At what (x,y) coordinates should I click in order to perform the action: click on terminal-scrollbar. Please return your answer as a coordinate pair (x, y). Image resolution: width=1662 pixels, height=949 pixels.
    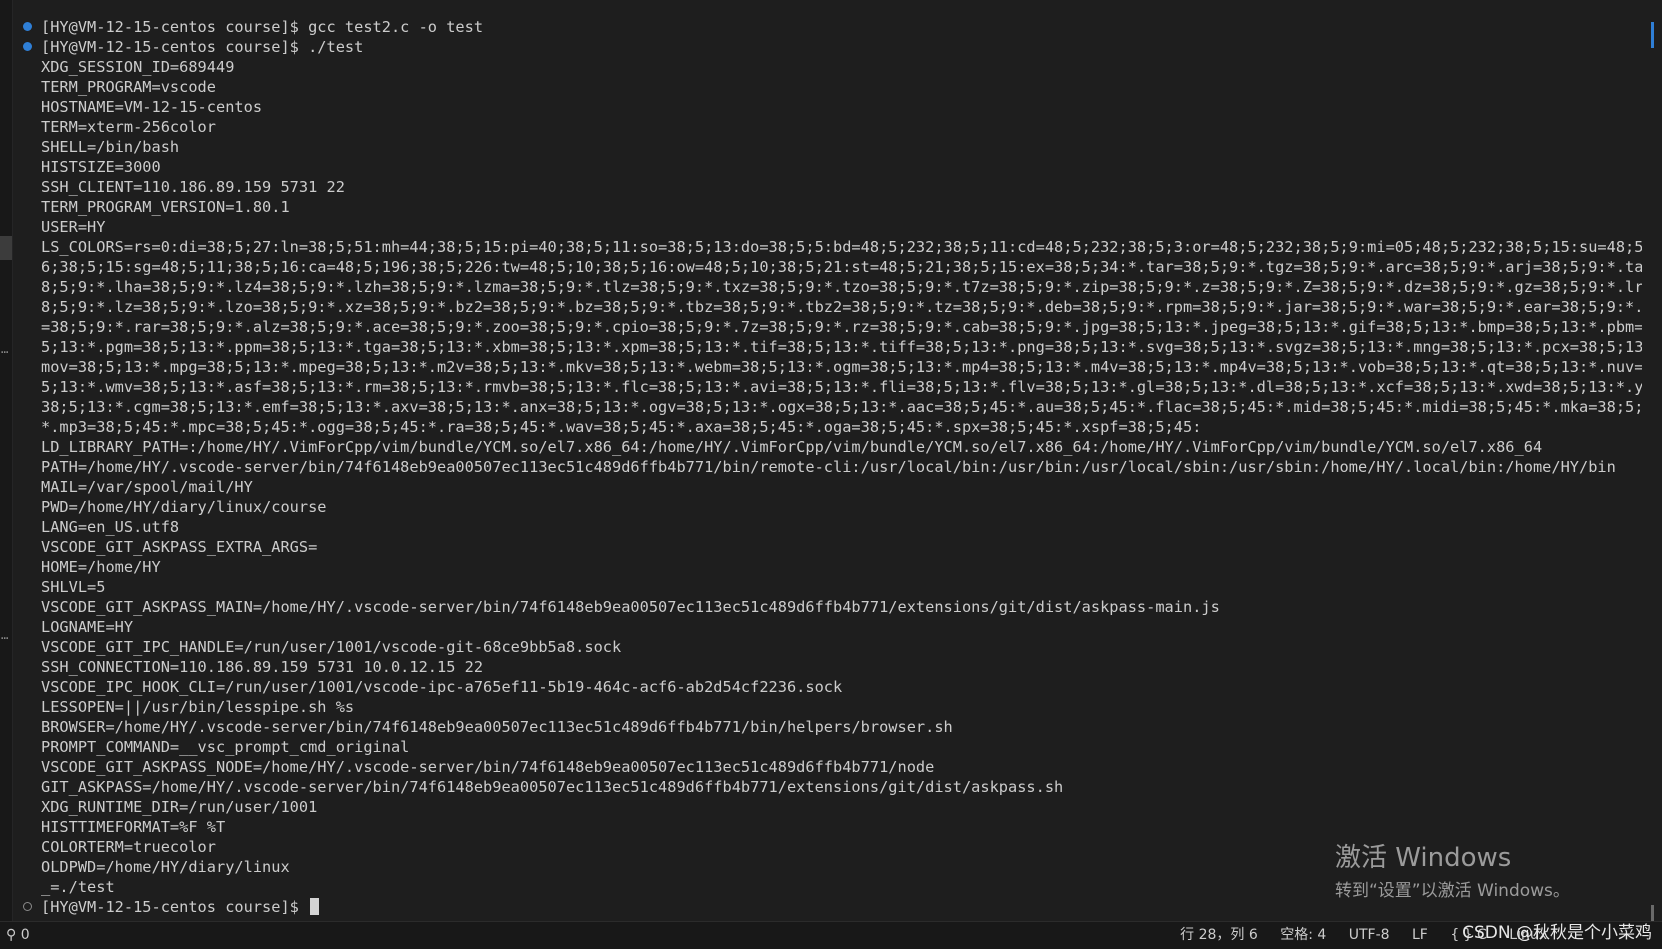
    Looking at the image, I should click on (1655, 461).